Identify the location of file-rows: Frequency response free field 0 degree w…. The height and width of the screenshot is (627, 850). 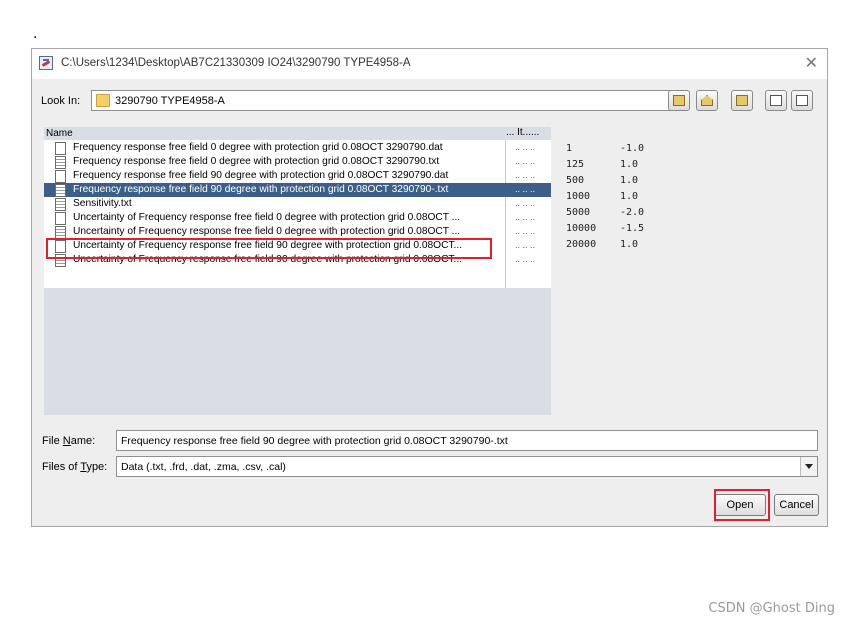
(297, 214).